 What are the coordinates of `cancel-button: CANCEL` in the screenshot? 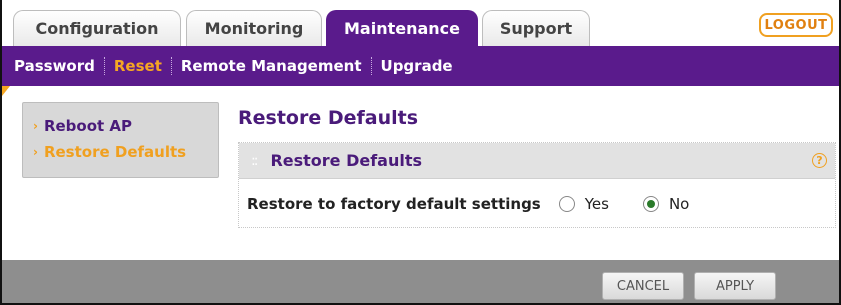 It's located at (643, 286).